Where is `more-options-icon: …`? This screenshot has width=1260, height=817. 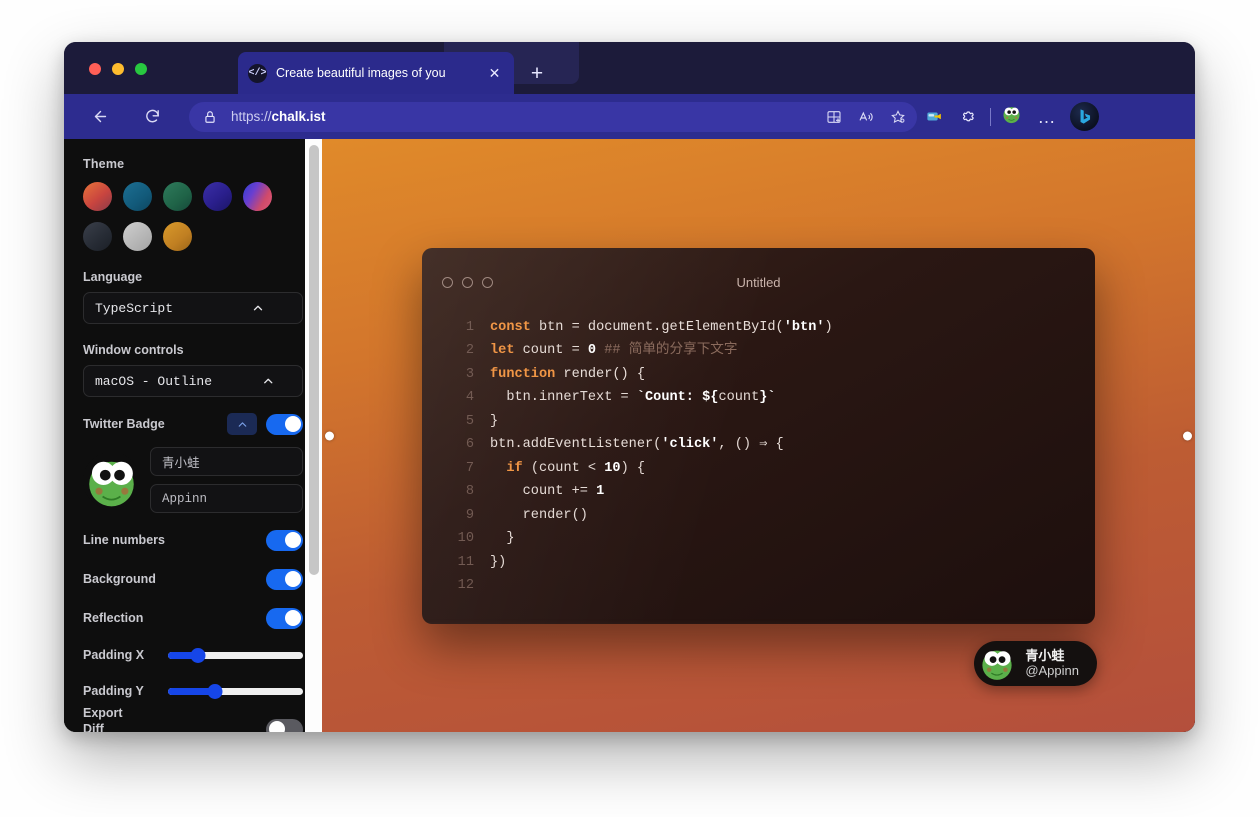
more-options-icon: … is located at coordinates (1047, 117).